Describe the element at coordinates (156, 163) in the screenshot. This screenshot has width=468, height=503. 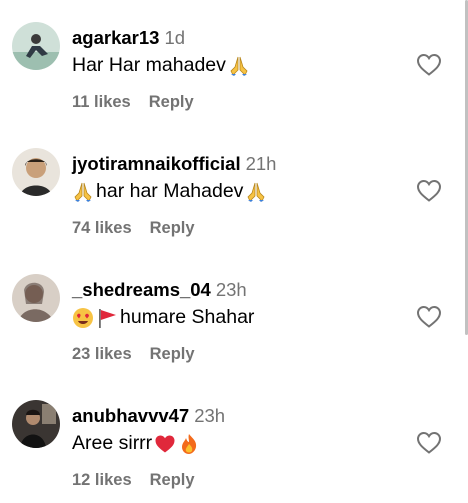
I see `username: jyotiramnaikofficial` at that location.